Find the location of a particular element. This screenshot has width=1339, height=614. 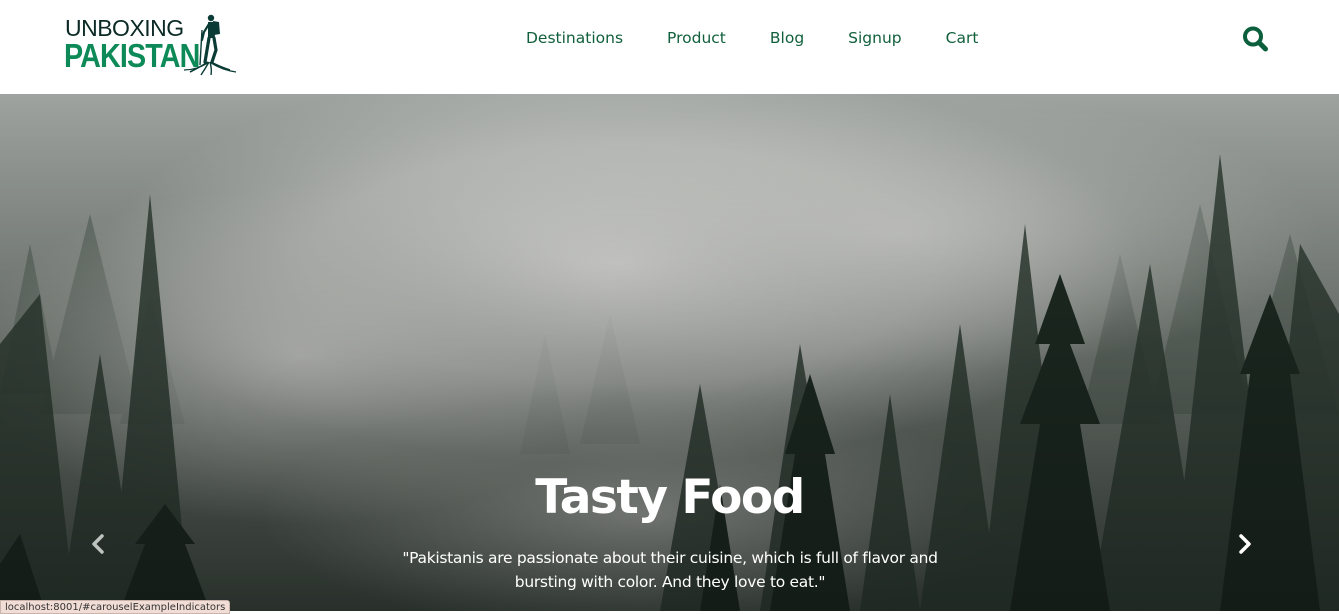

carousel-prev-button is located at coordinates (98, 544).